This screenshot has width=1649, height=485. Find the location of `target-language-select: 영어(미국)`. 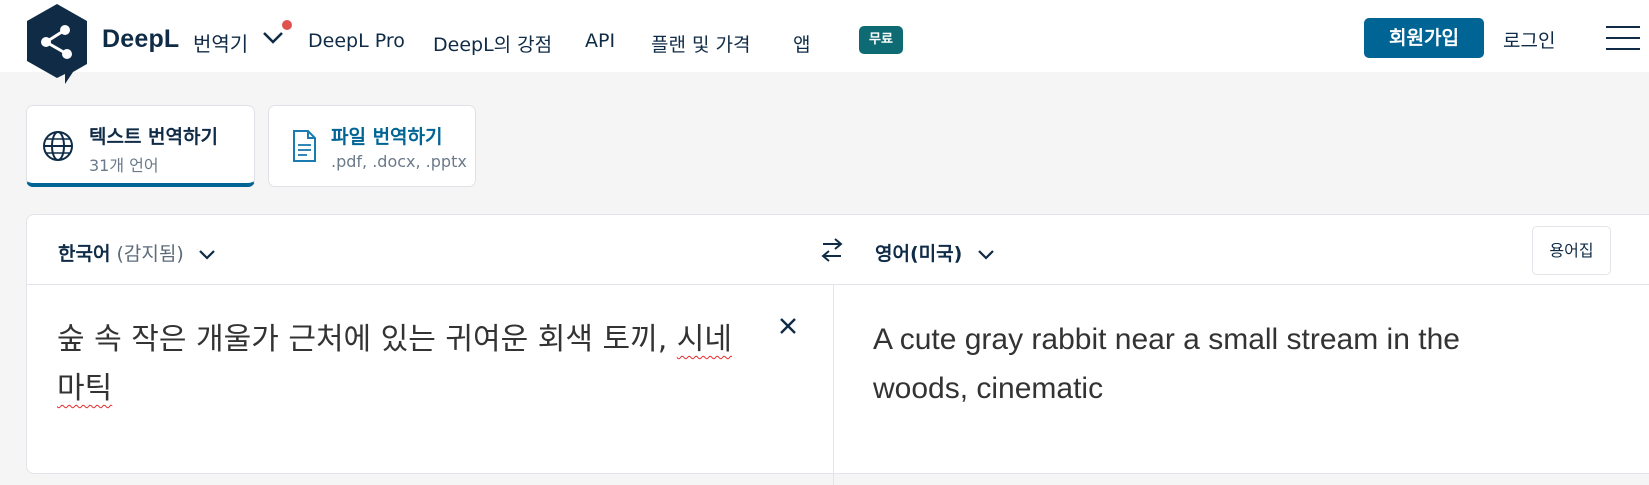

target-language-select: 영어(미국) is located at coordinates (935, 252).